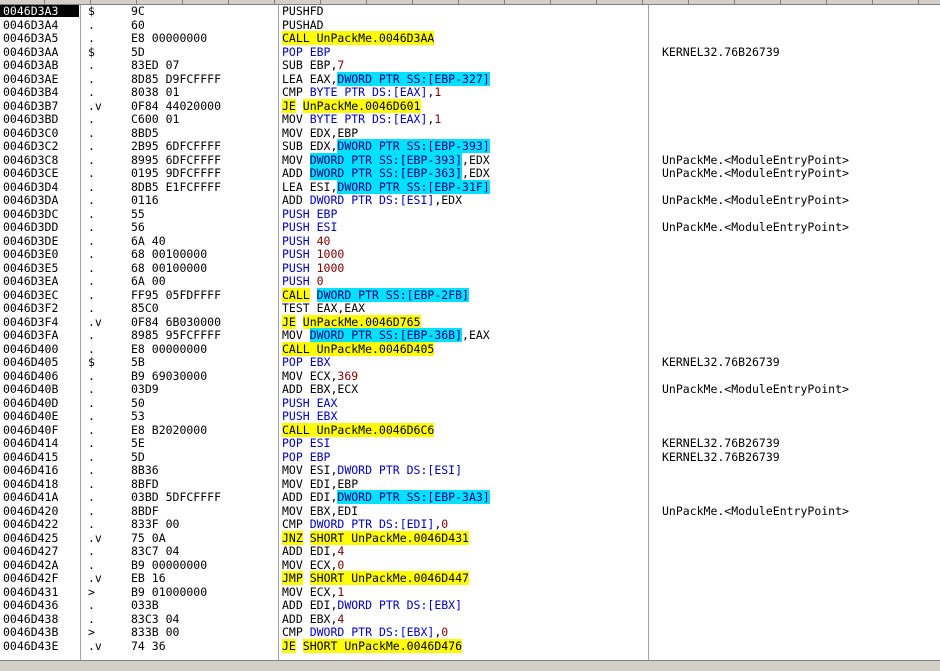 The image size is (940, 671). I want to click on disasm-row: 0046D3F2. 85C0 TEST EAX,EAX, so click(470, 308).